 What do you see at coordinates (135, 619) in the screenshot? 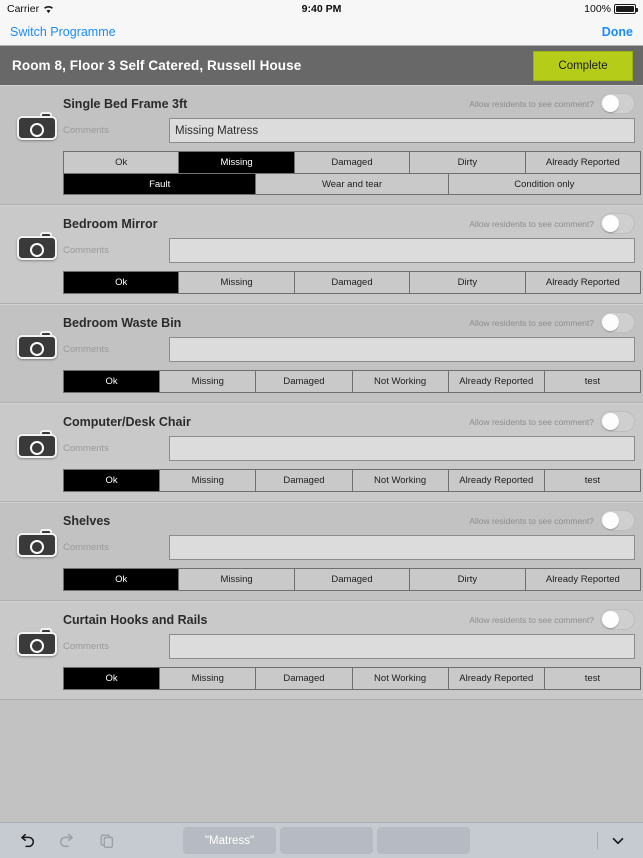
I see `item-title: Curtain Hooks and Rails` at bounding box center [135, 619].